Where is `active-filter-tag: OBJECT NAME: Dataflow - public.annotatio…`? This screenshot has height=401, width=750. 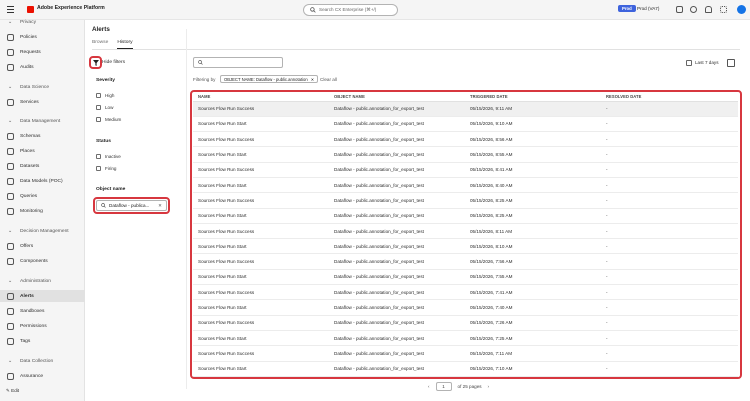 active-filter-tag: OBJECT NAME: Dataflow - public.annotatio… is located at coordinates (269, 79).